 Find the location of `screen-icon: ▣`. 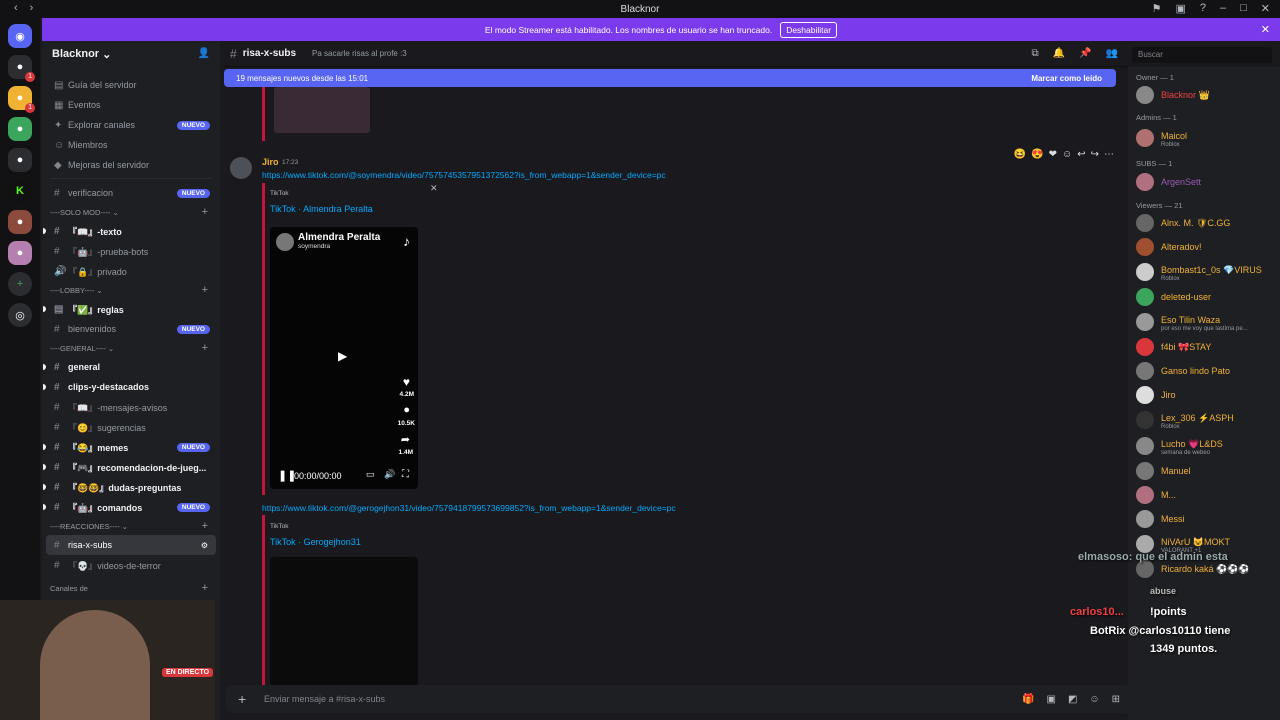

screen-icon: ▣ is located at coordinates (1180, 8).